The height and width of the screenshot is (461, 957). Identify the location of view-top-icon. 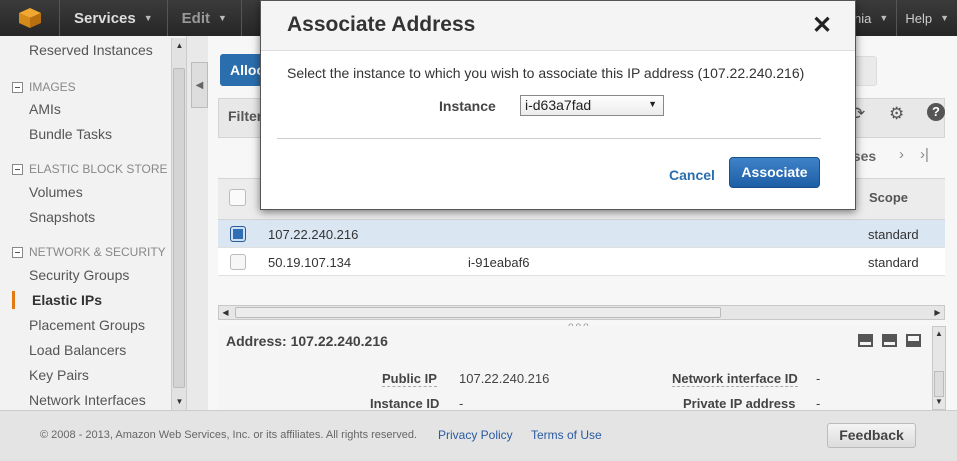
(913, 340).